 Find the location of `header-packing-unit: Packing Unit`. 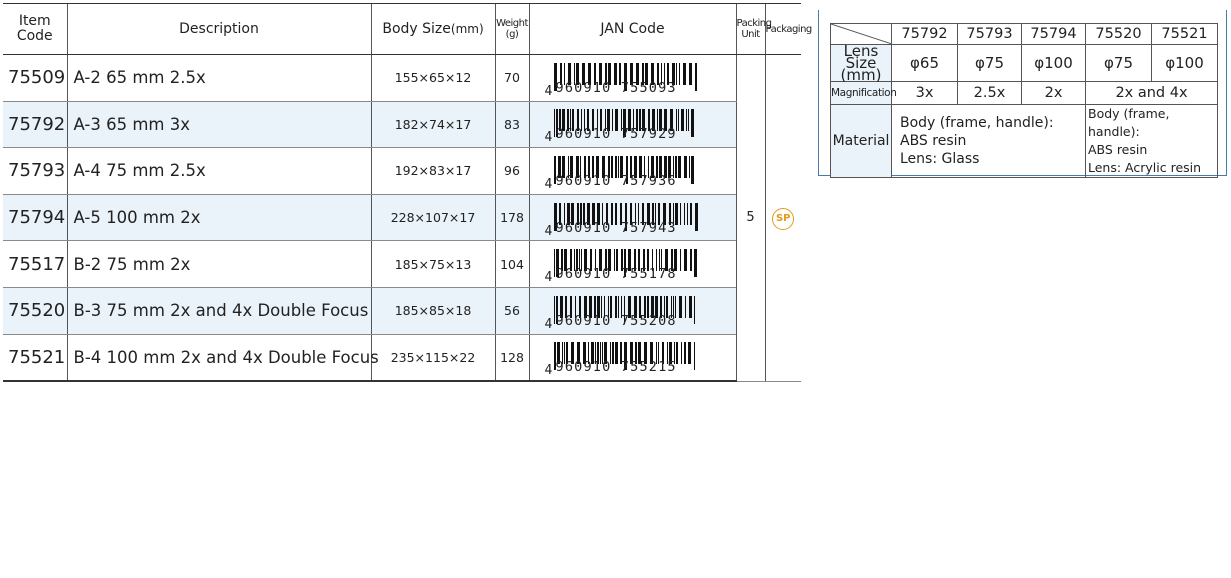

header-packing-unit: Packing Unit is located at coordinates (753, 29).